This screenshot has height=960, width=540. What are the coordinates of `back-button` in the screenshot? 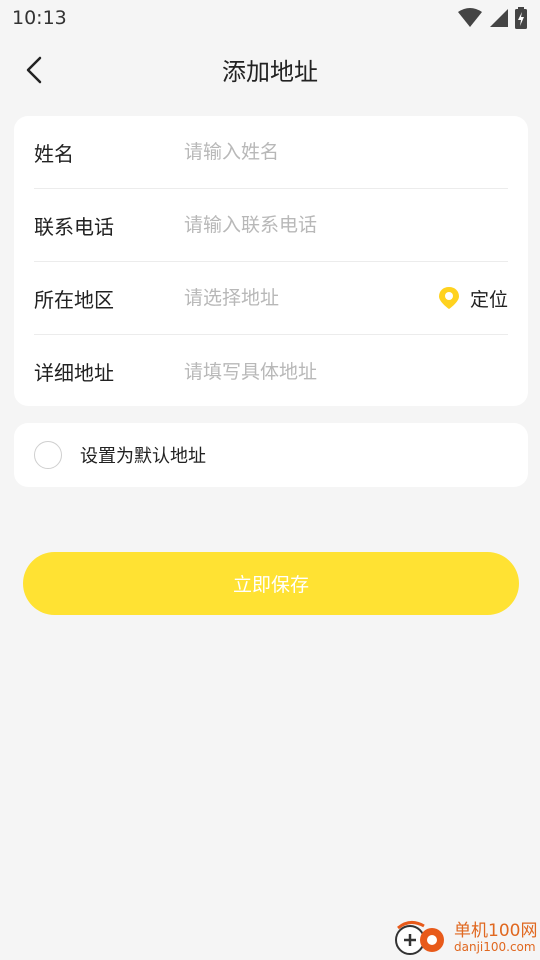 It's located at (34, 70).